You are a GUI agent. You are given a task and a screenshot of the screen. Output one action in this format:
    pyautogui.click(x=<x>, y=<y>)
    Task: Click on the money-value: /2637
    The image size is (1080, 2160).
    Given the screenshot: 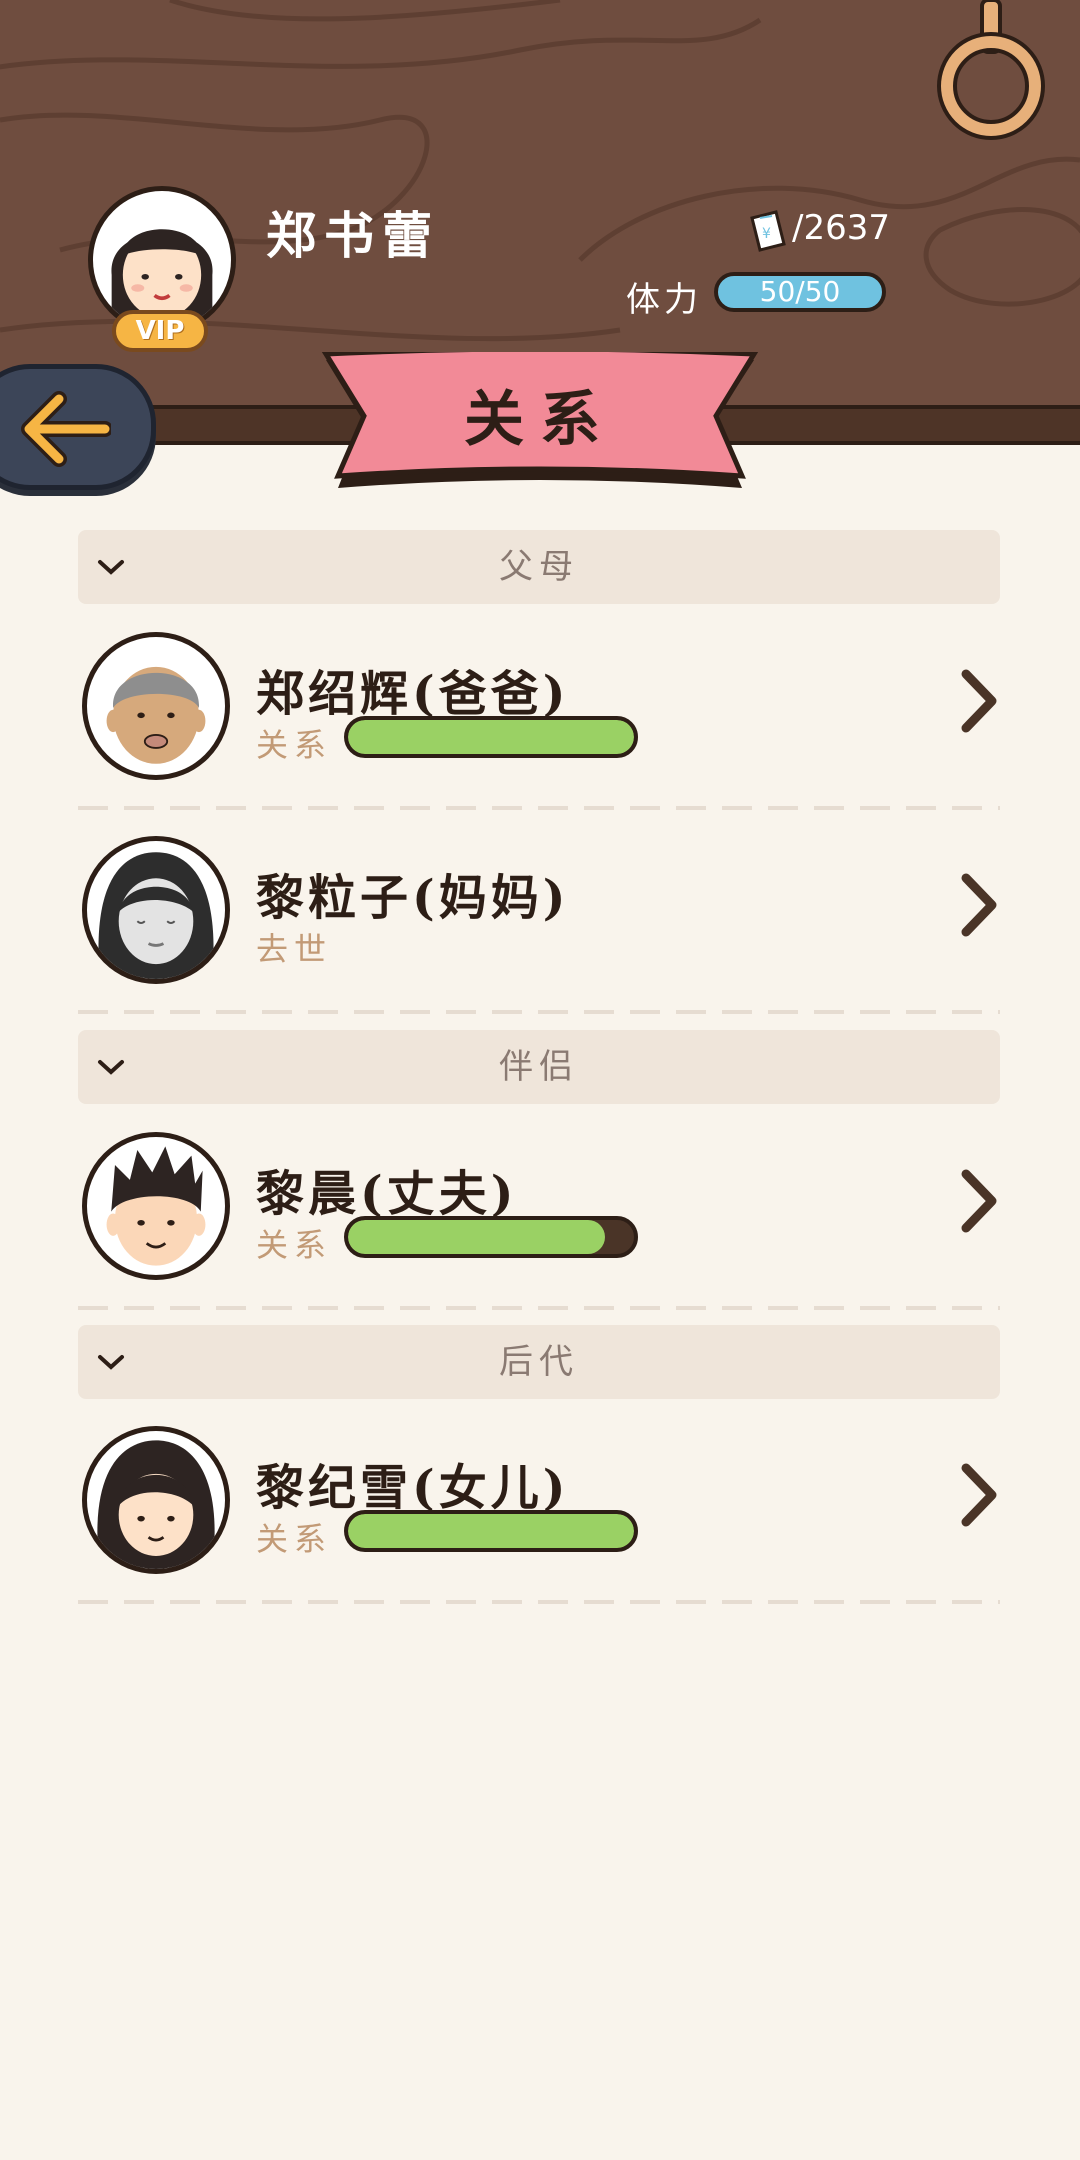 What is the action you would take?
    pyautogui.click(x=841, y=228)
    